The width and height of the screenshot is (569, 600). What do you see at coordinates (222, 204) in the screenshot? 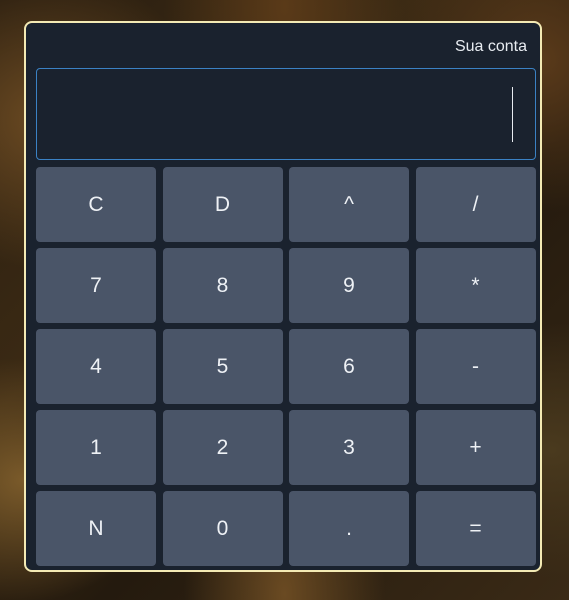
I see `delete-button: D` at bounding box center [222, 204].